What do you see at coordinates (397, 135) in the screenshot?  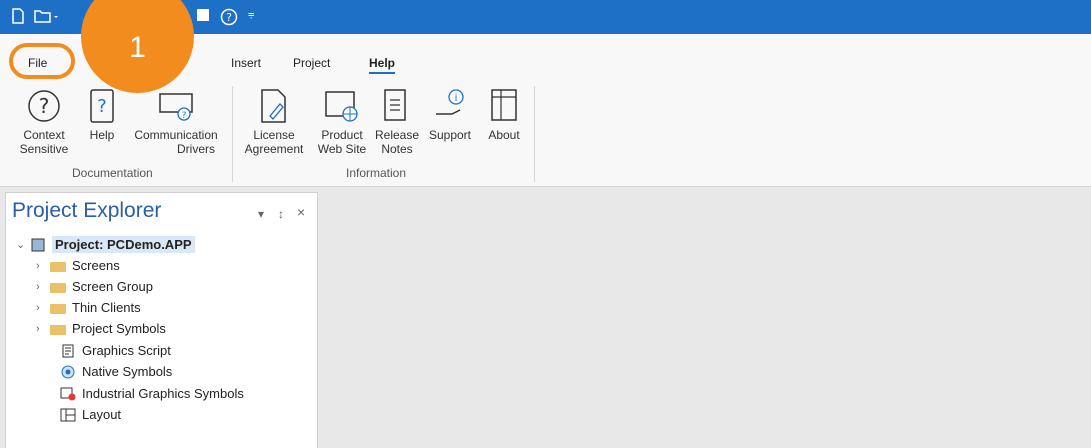 I see `release-notes-label-1: Release` at bounding box center [397, 135].